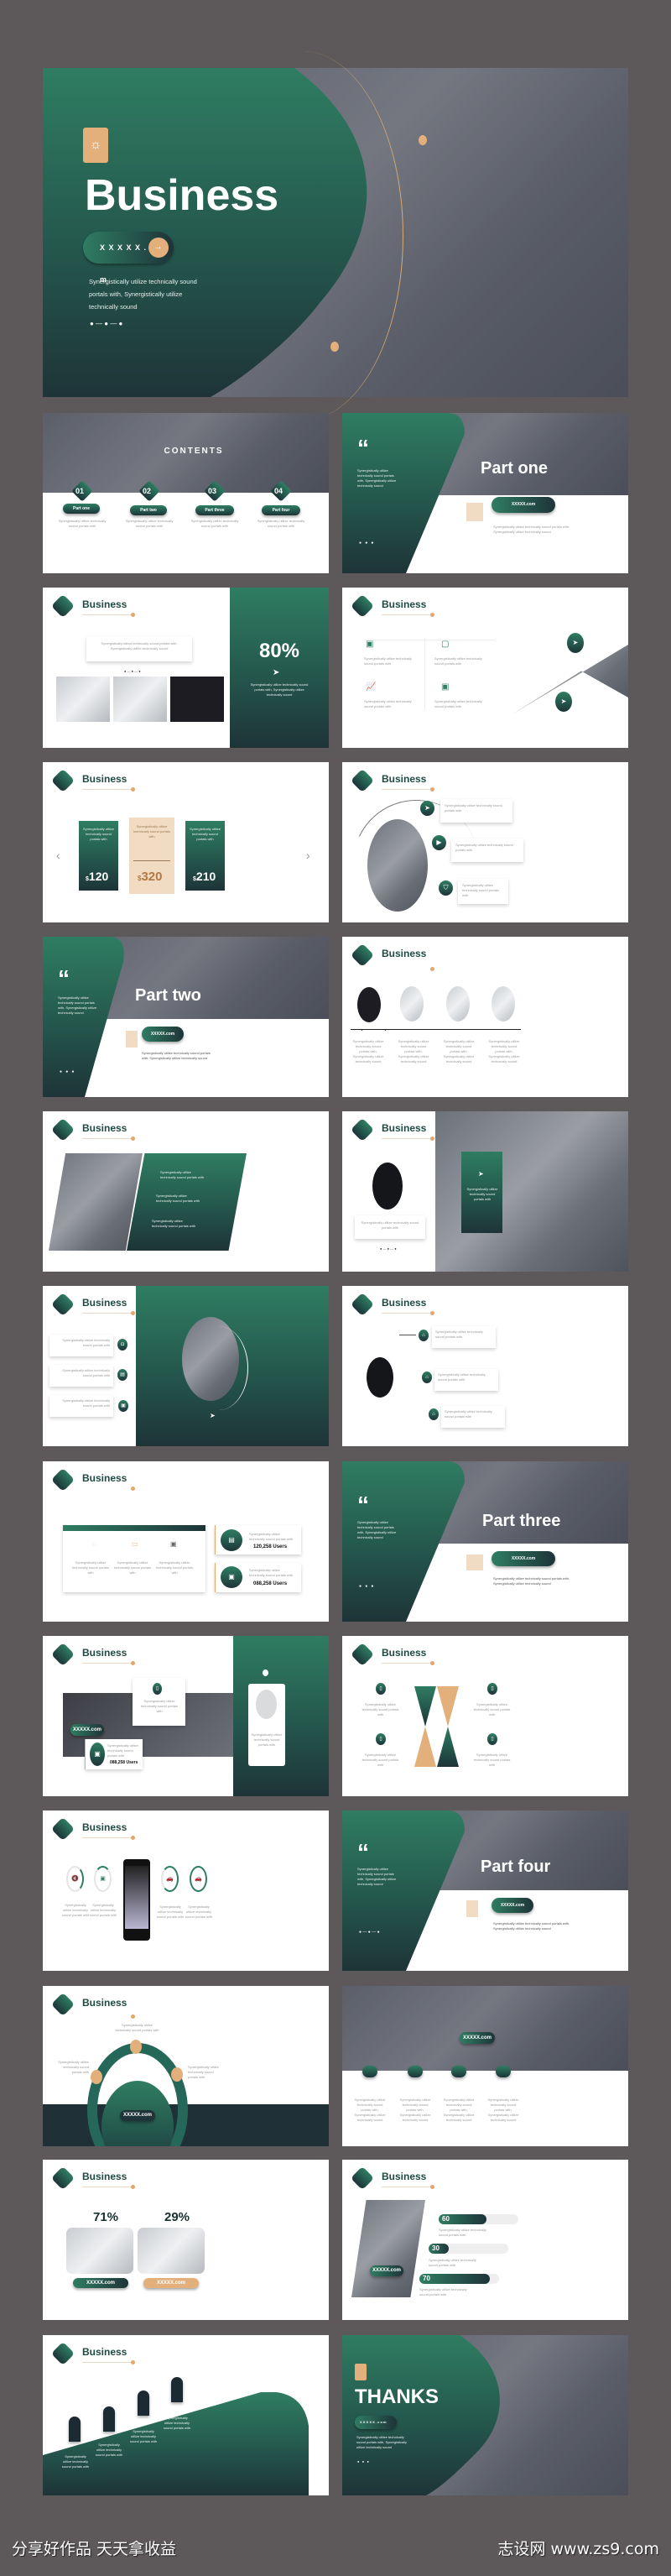 The image size is (671, 2576). Describe the element at coordinates (168, 995) in the screenshot. I see `part-title: Part two` at that location.